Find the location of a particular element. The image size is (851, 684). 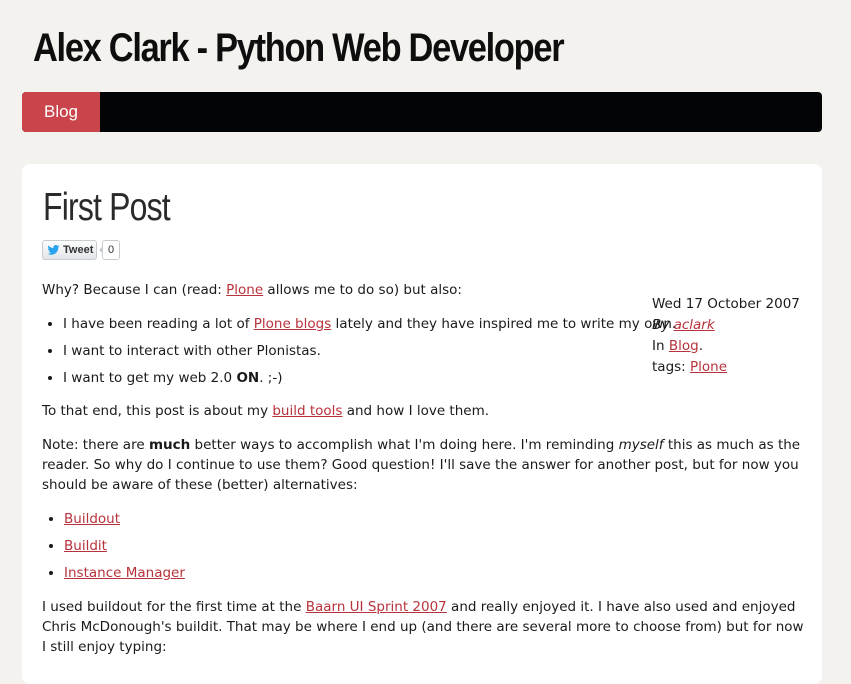

twitter-bird-icon is located at coordinates (53, 250).